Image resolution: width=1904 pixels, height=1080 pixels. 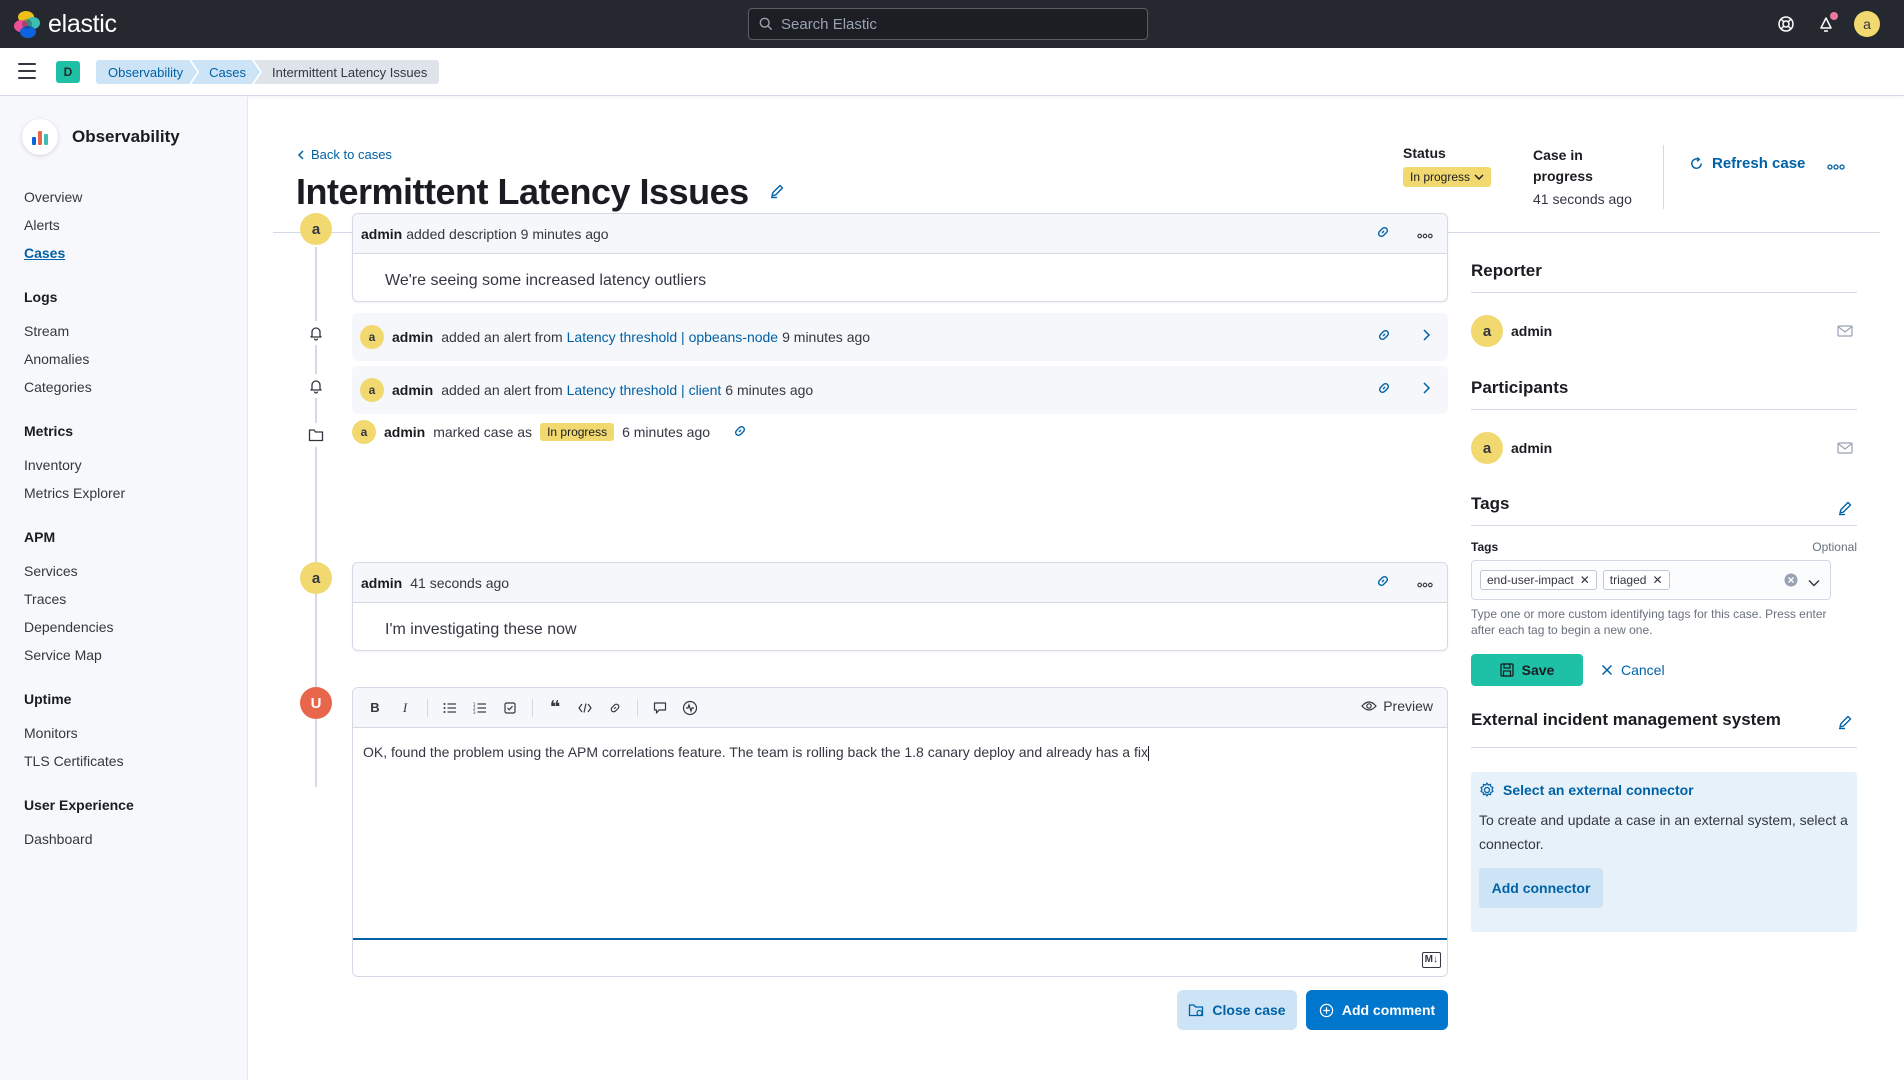 I want to click on sidebar-item-categories: Categories, so click(x=129, y=387).